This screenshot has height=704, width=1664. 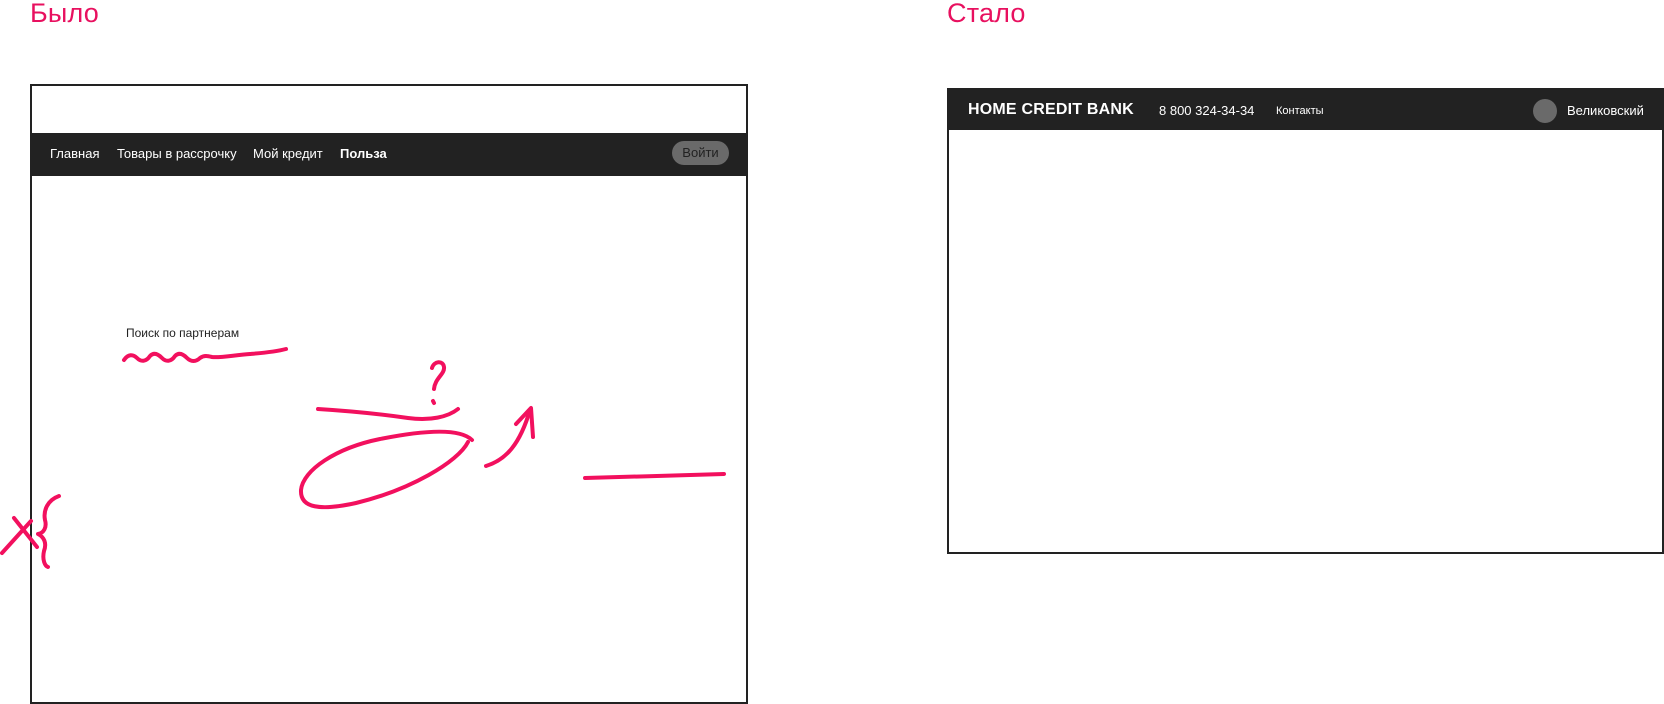 I want to click on after-title: Стало, so click(x=986, y=14).